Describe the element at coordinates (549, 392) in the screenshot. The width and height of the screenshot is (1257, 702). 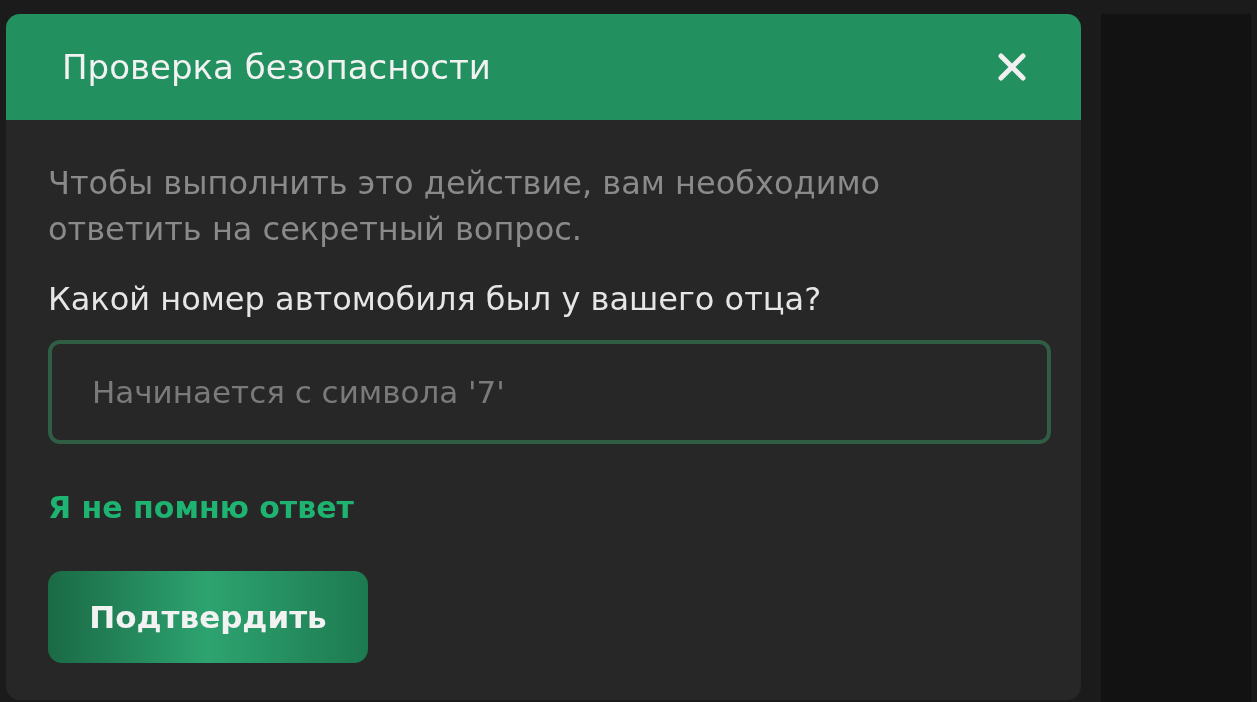
I see `answer-field: Начинается с символа '7'` at that location.